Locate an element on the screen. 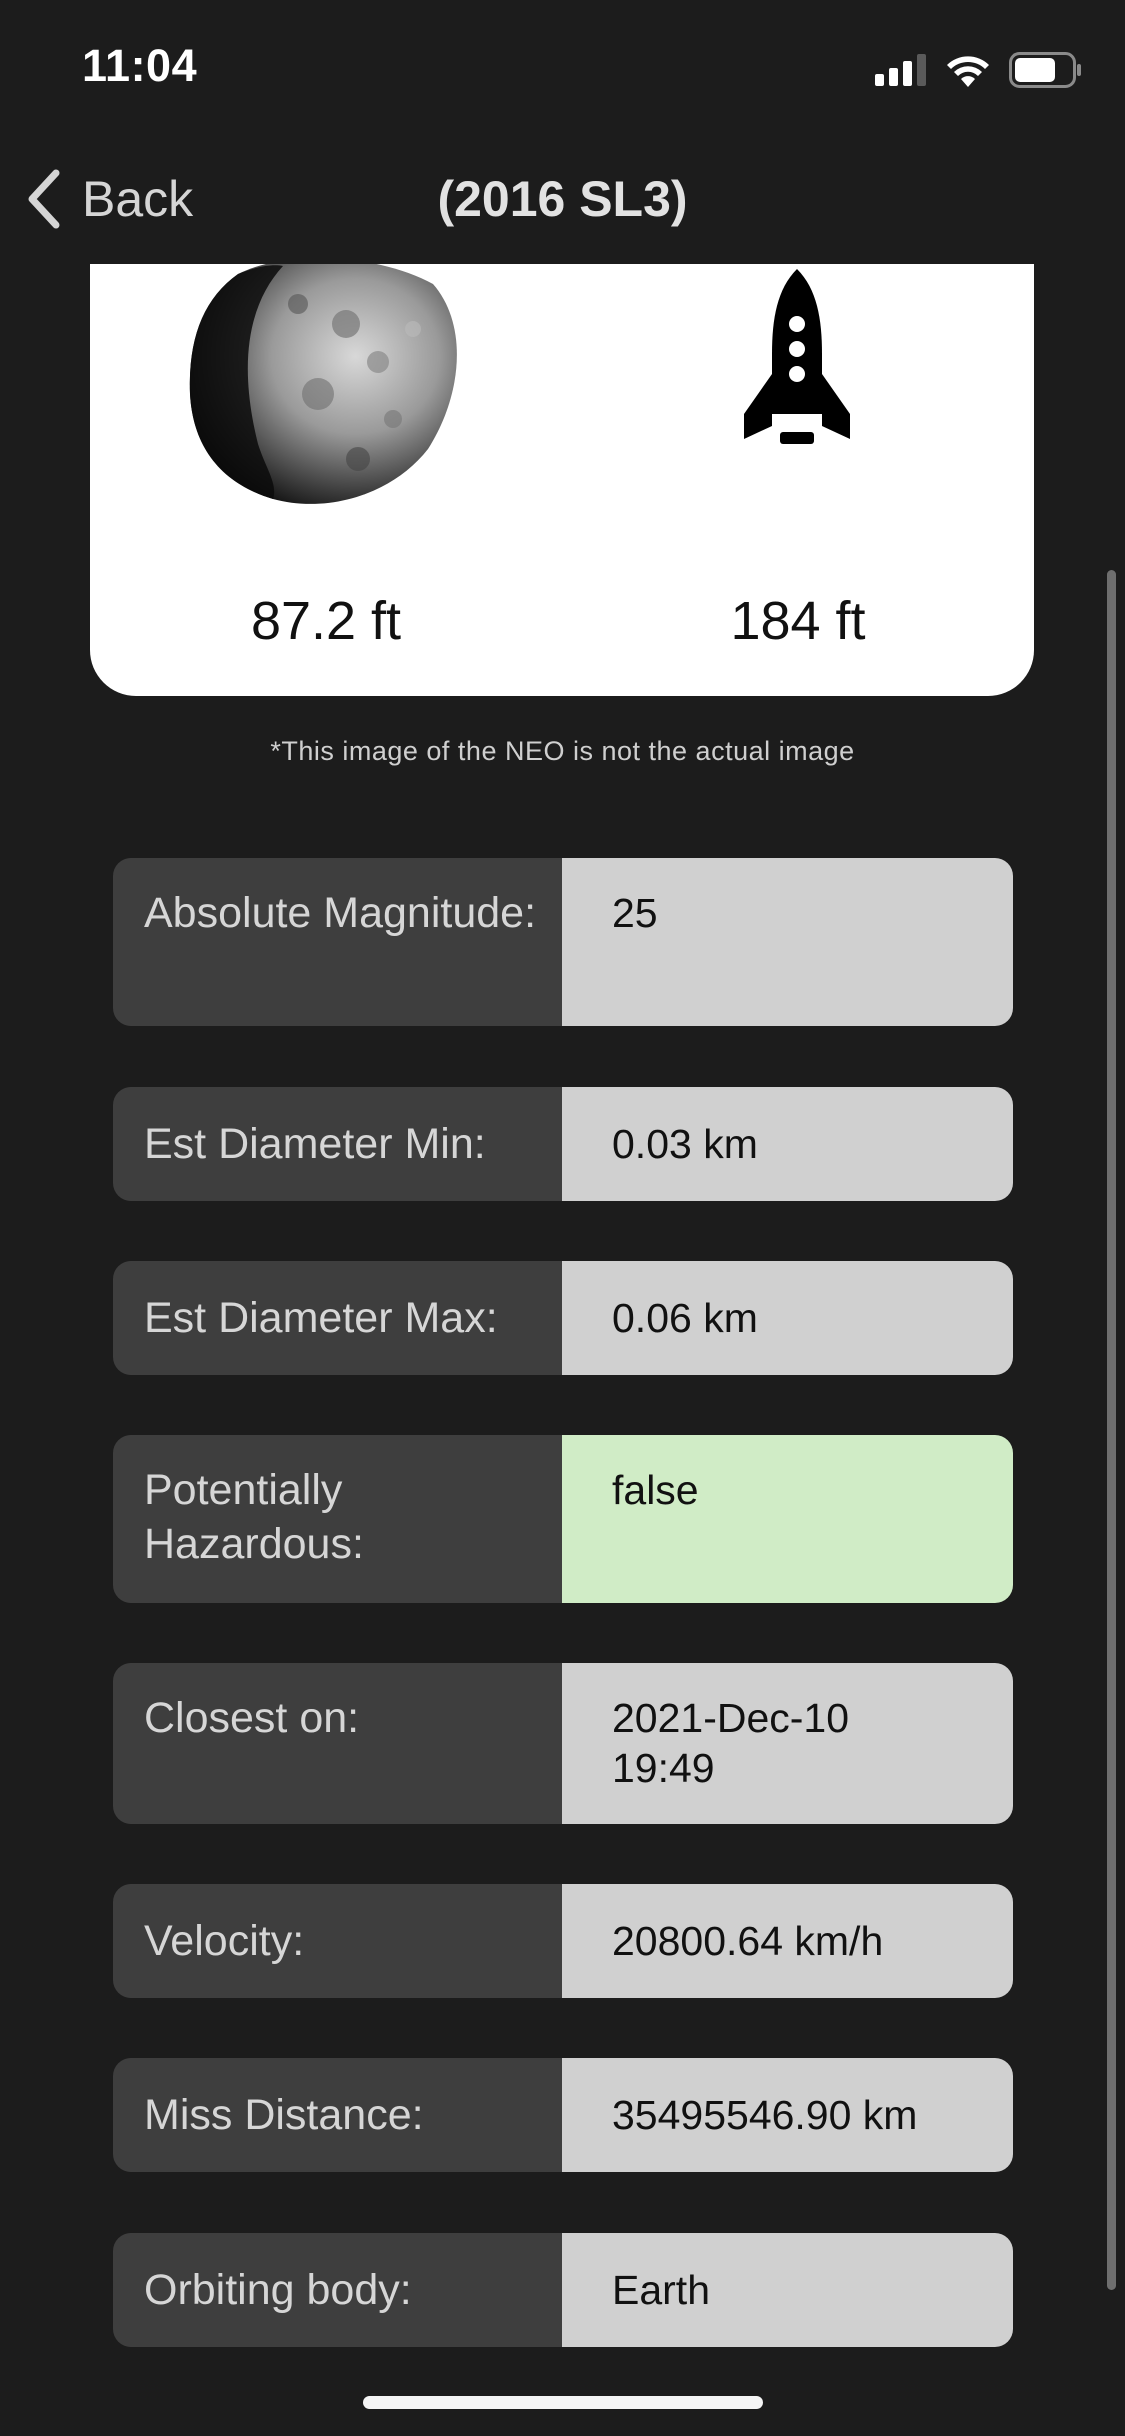 The height and width of the screenshot is (2436, 1125). battery-icon is located at coordinates (1045, 70).